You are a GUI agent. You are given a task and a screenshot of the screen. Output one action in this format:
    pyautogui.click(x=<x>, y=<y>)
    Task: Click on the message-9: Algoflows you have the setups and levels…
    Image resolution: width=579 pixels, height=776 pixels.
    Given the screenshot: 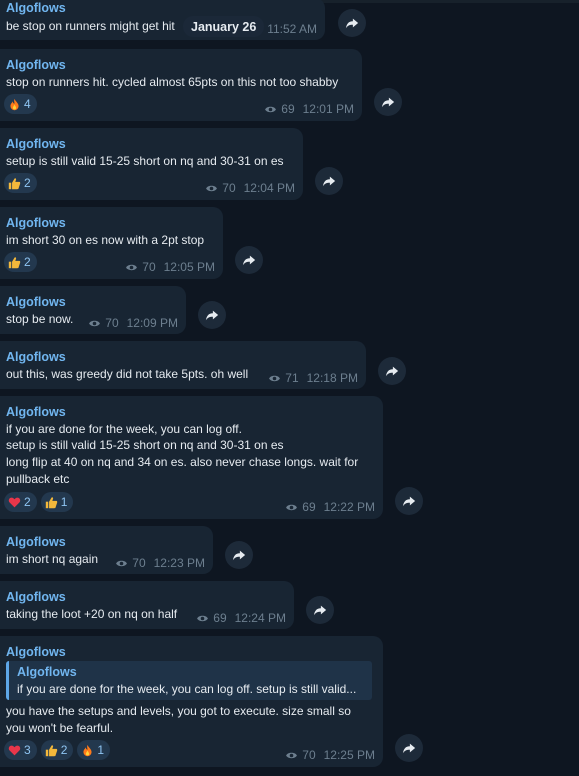 What is the action you would take?
    pyautogui.click(x=191, y=701)
    